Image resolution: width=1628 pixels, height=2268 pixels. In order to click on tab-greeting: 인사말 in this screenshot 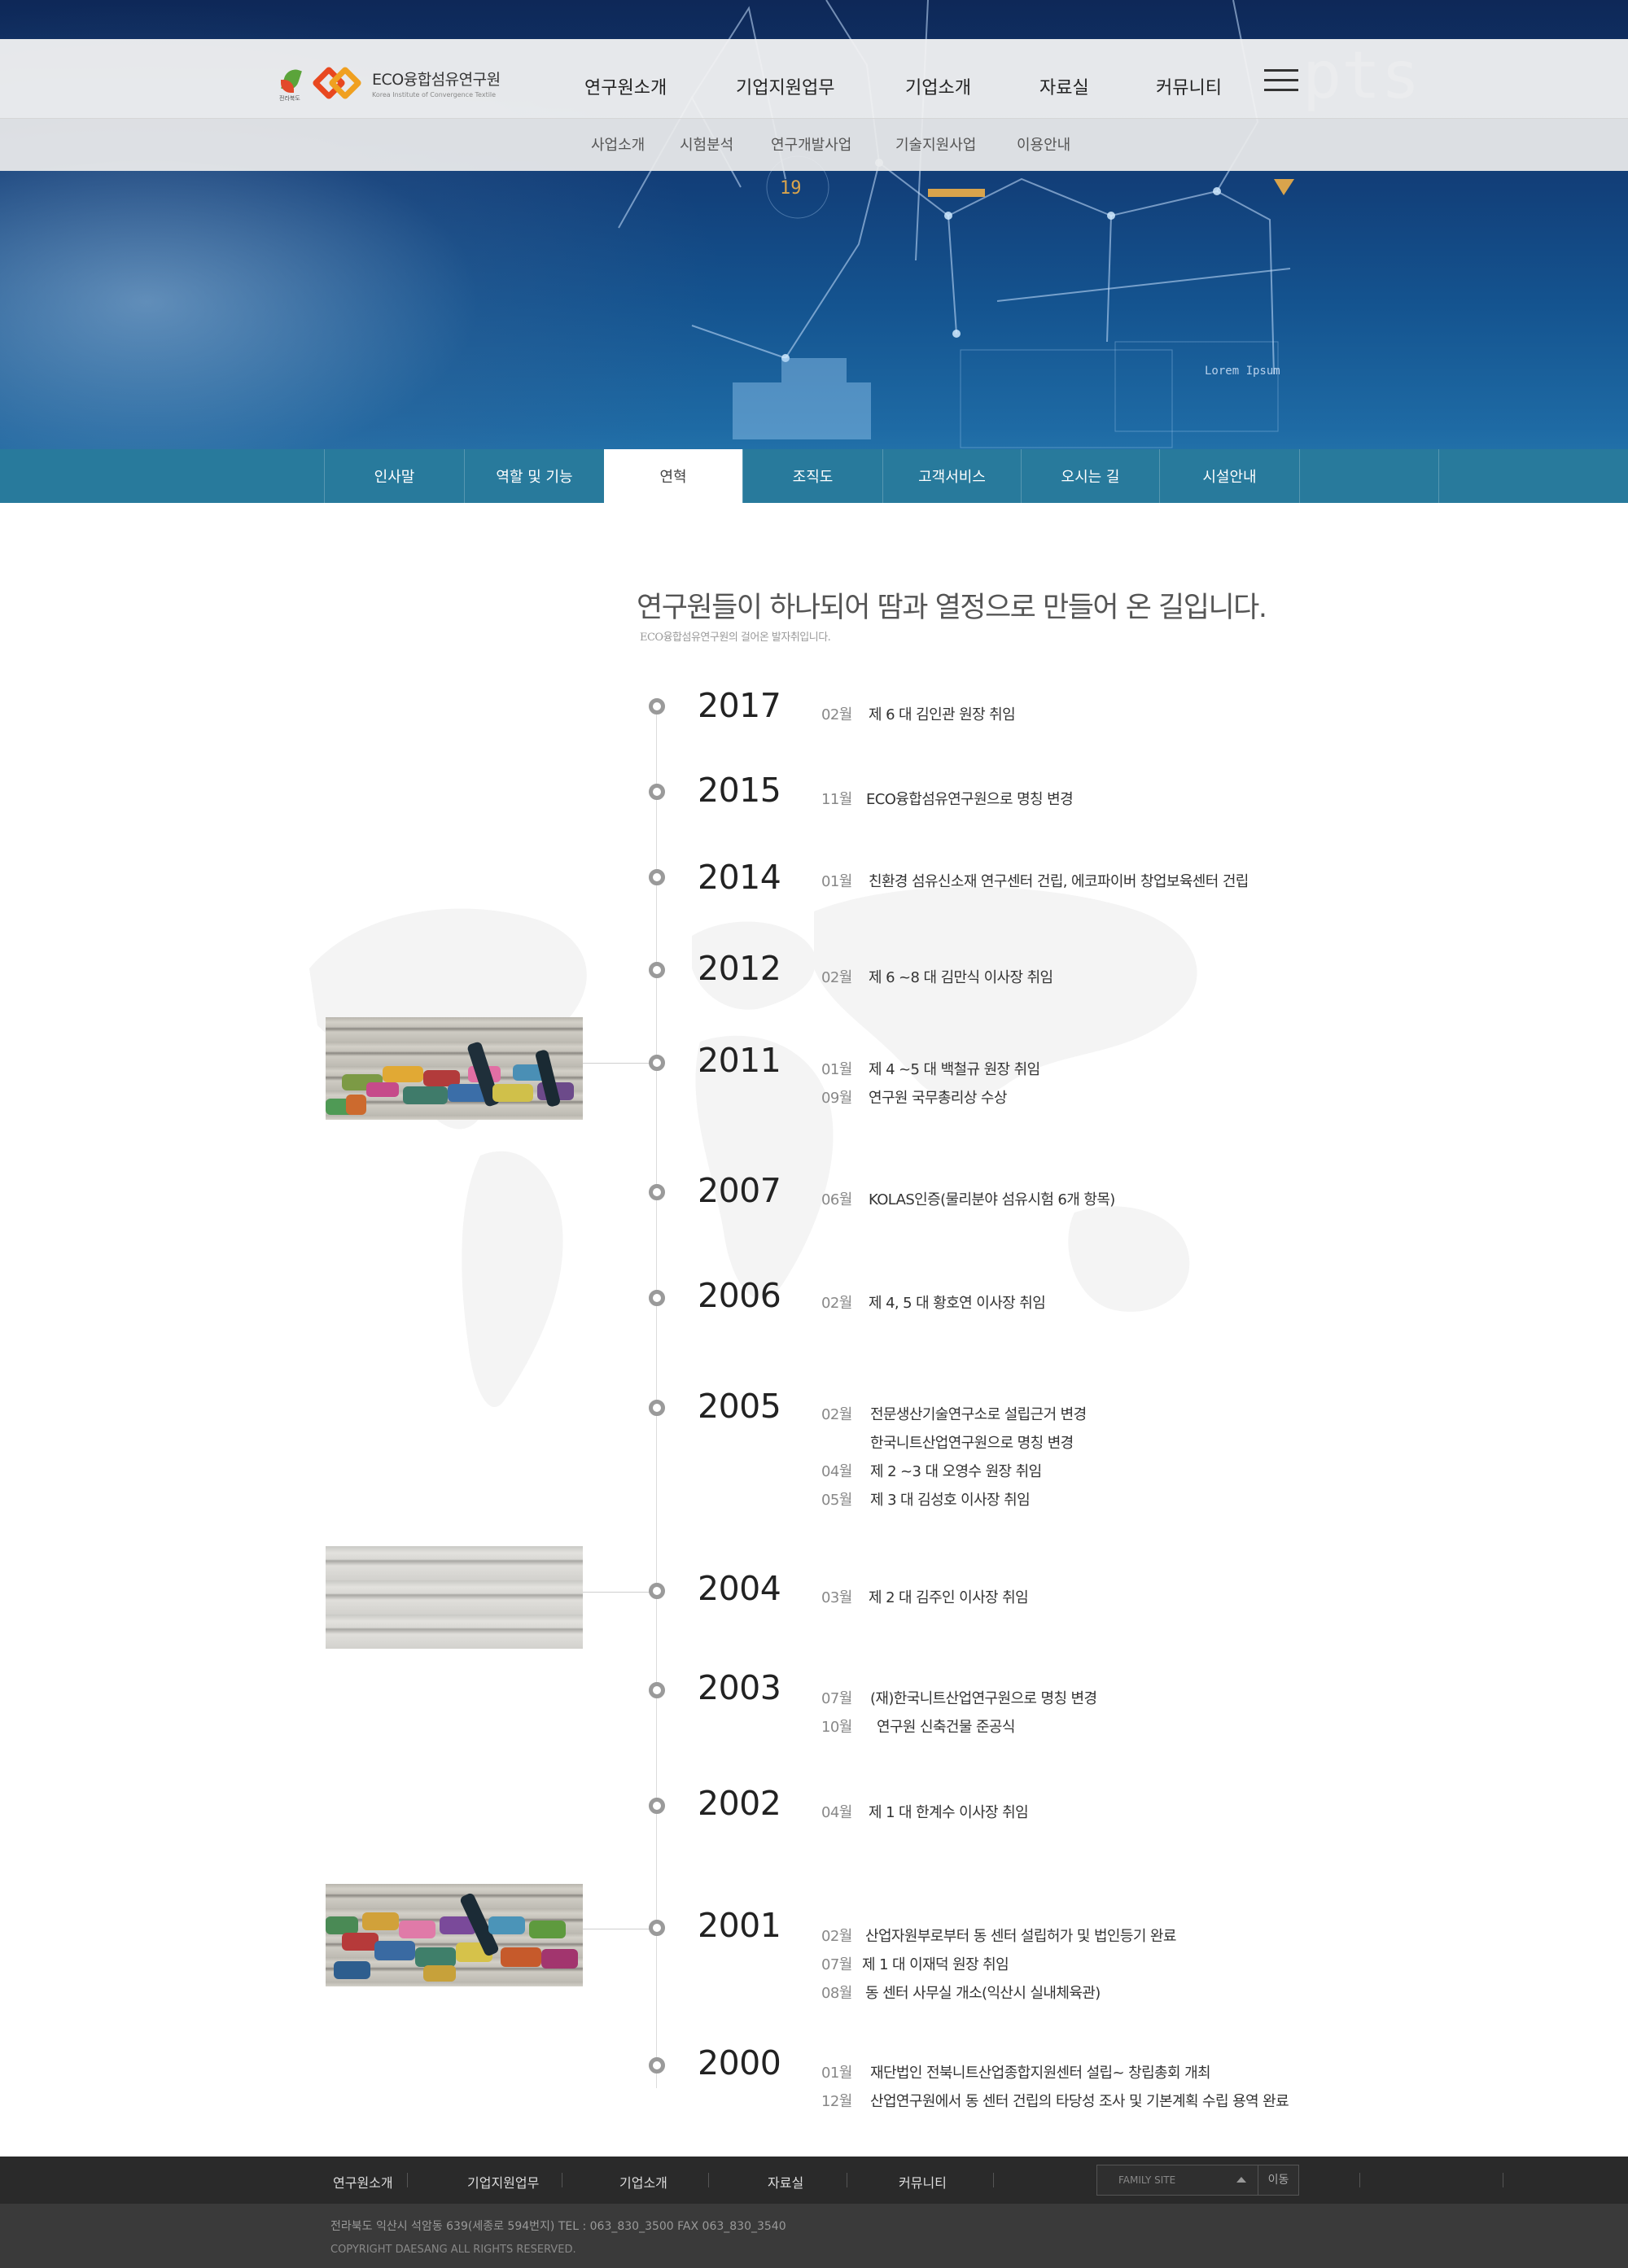, I will do `click(394, 476)`.